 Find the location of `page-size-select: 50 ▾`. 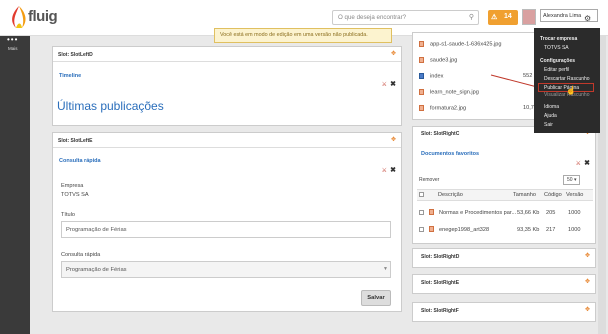

page-size-select: 50 ▾ is located at coordinates (572, 180).